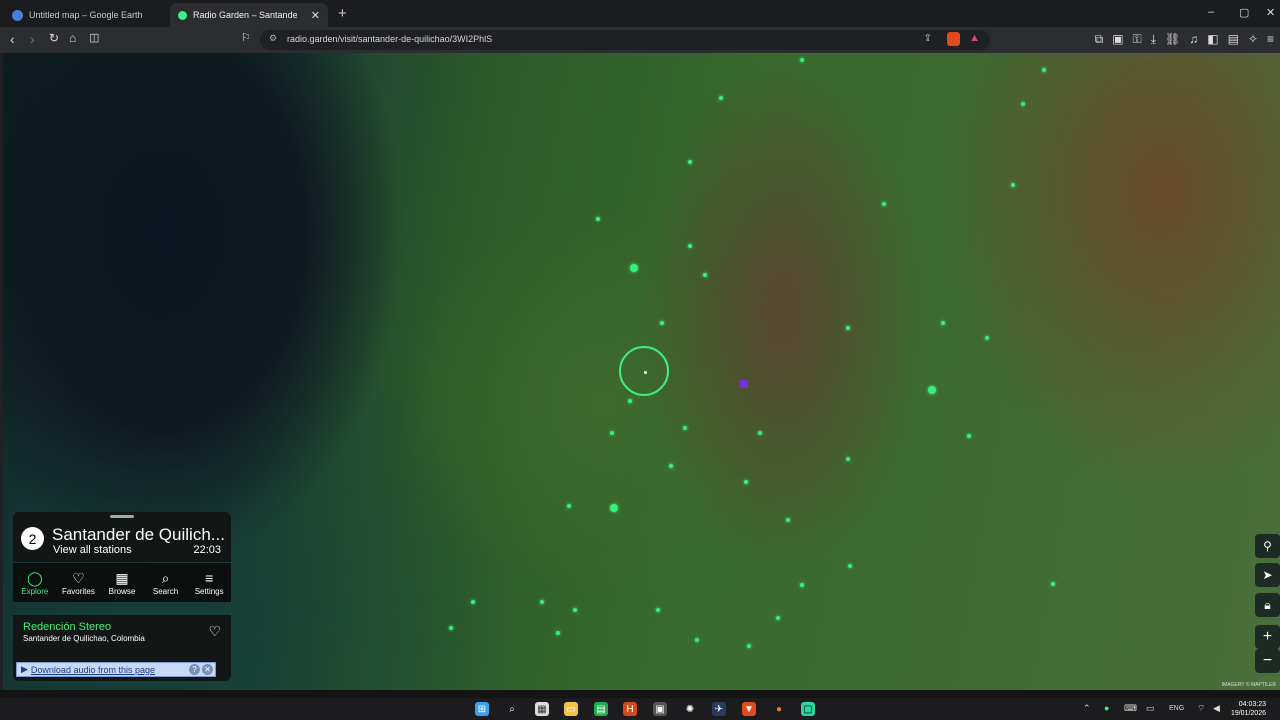 The width and height of the screenshot is (1280, 720). I want to click on leo-ai-icon: ✧, so click(1253, 39).